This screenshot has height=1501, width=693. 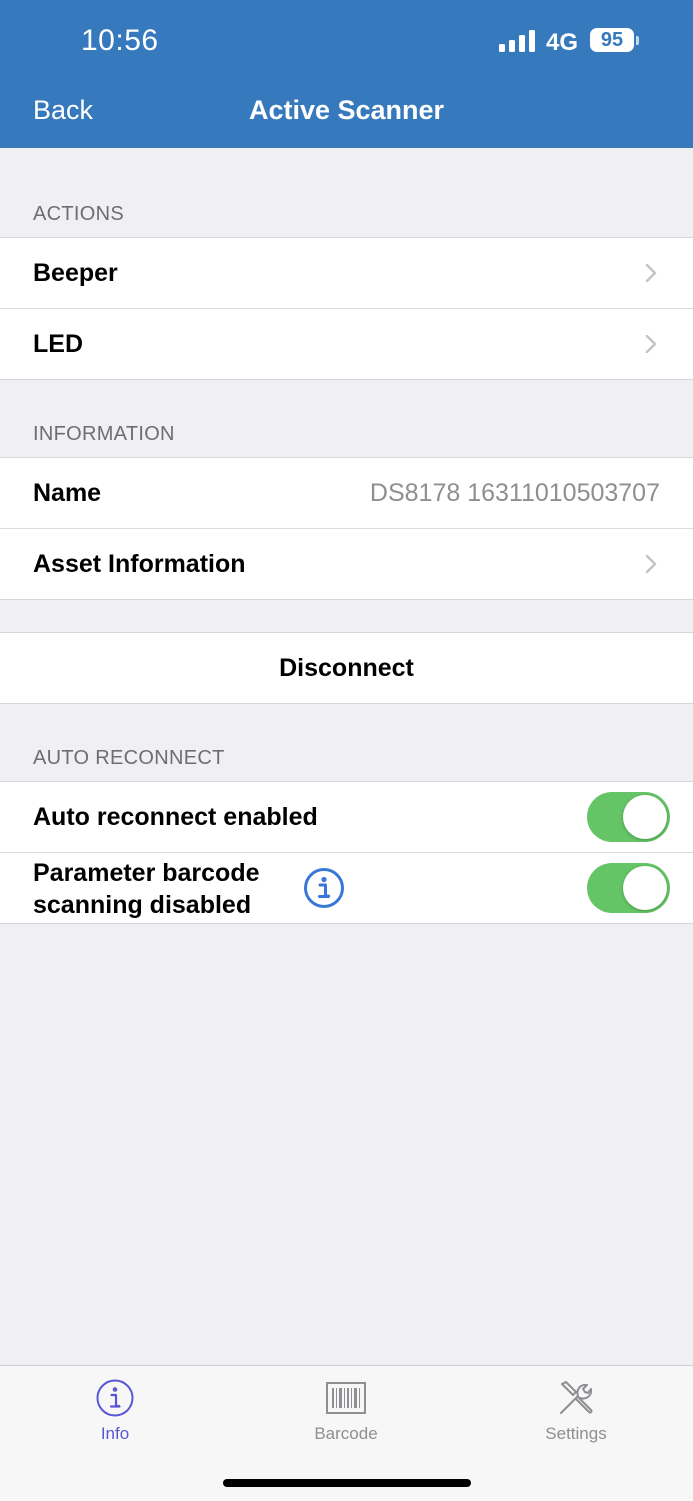 I want to click on section-header-actions: ACTIONS, so click(x=78, y=214).